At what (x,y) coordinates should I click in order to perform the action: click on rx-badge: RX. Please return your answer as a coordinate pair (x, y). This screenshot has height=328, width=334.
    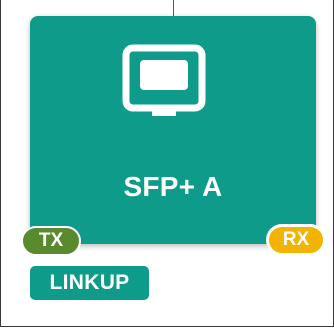
    Looking at the image, I should click on (296, 240).